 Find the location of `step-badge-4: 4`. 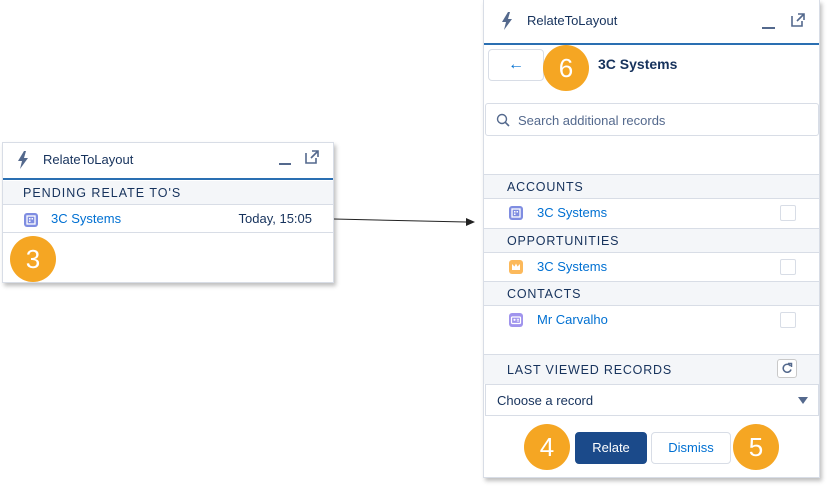

step-badge-4: 4 is located at coordinates (547, 447).